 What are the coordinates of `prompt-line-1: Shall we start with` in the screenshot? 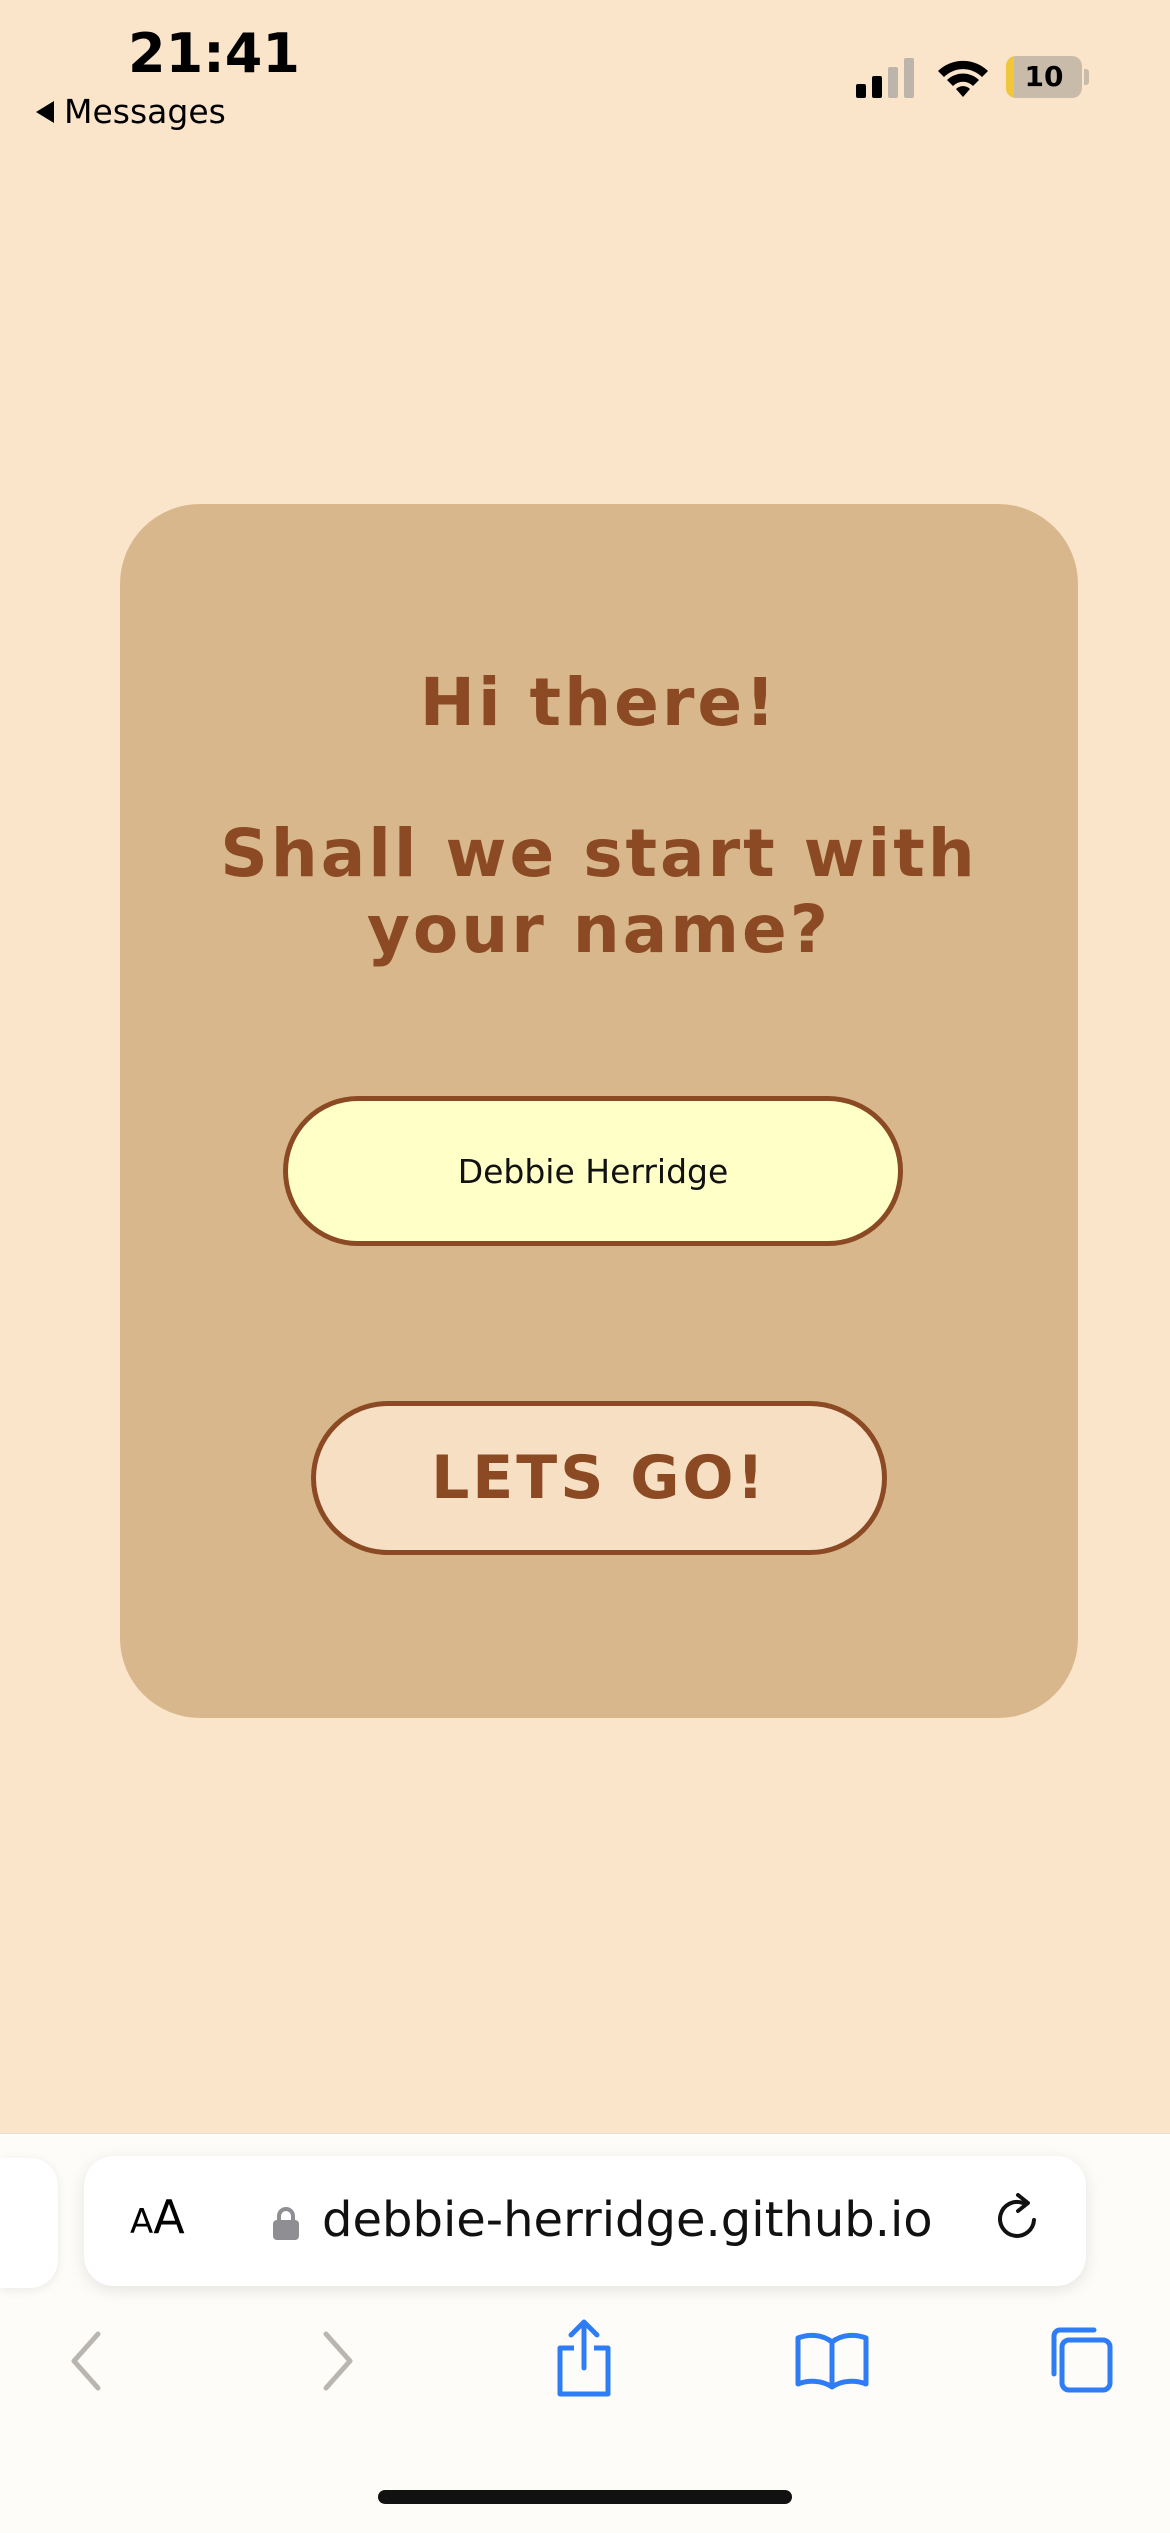 It's located at (599, 853).